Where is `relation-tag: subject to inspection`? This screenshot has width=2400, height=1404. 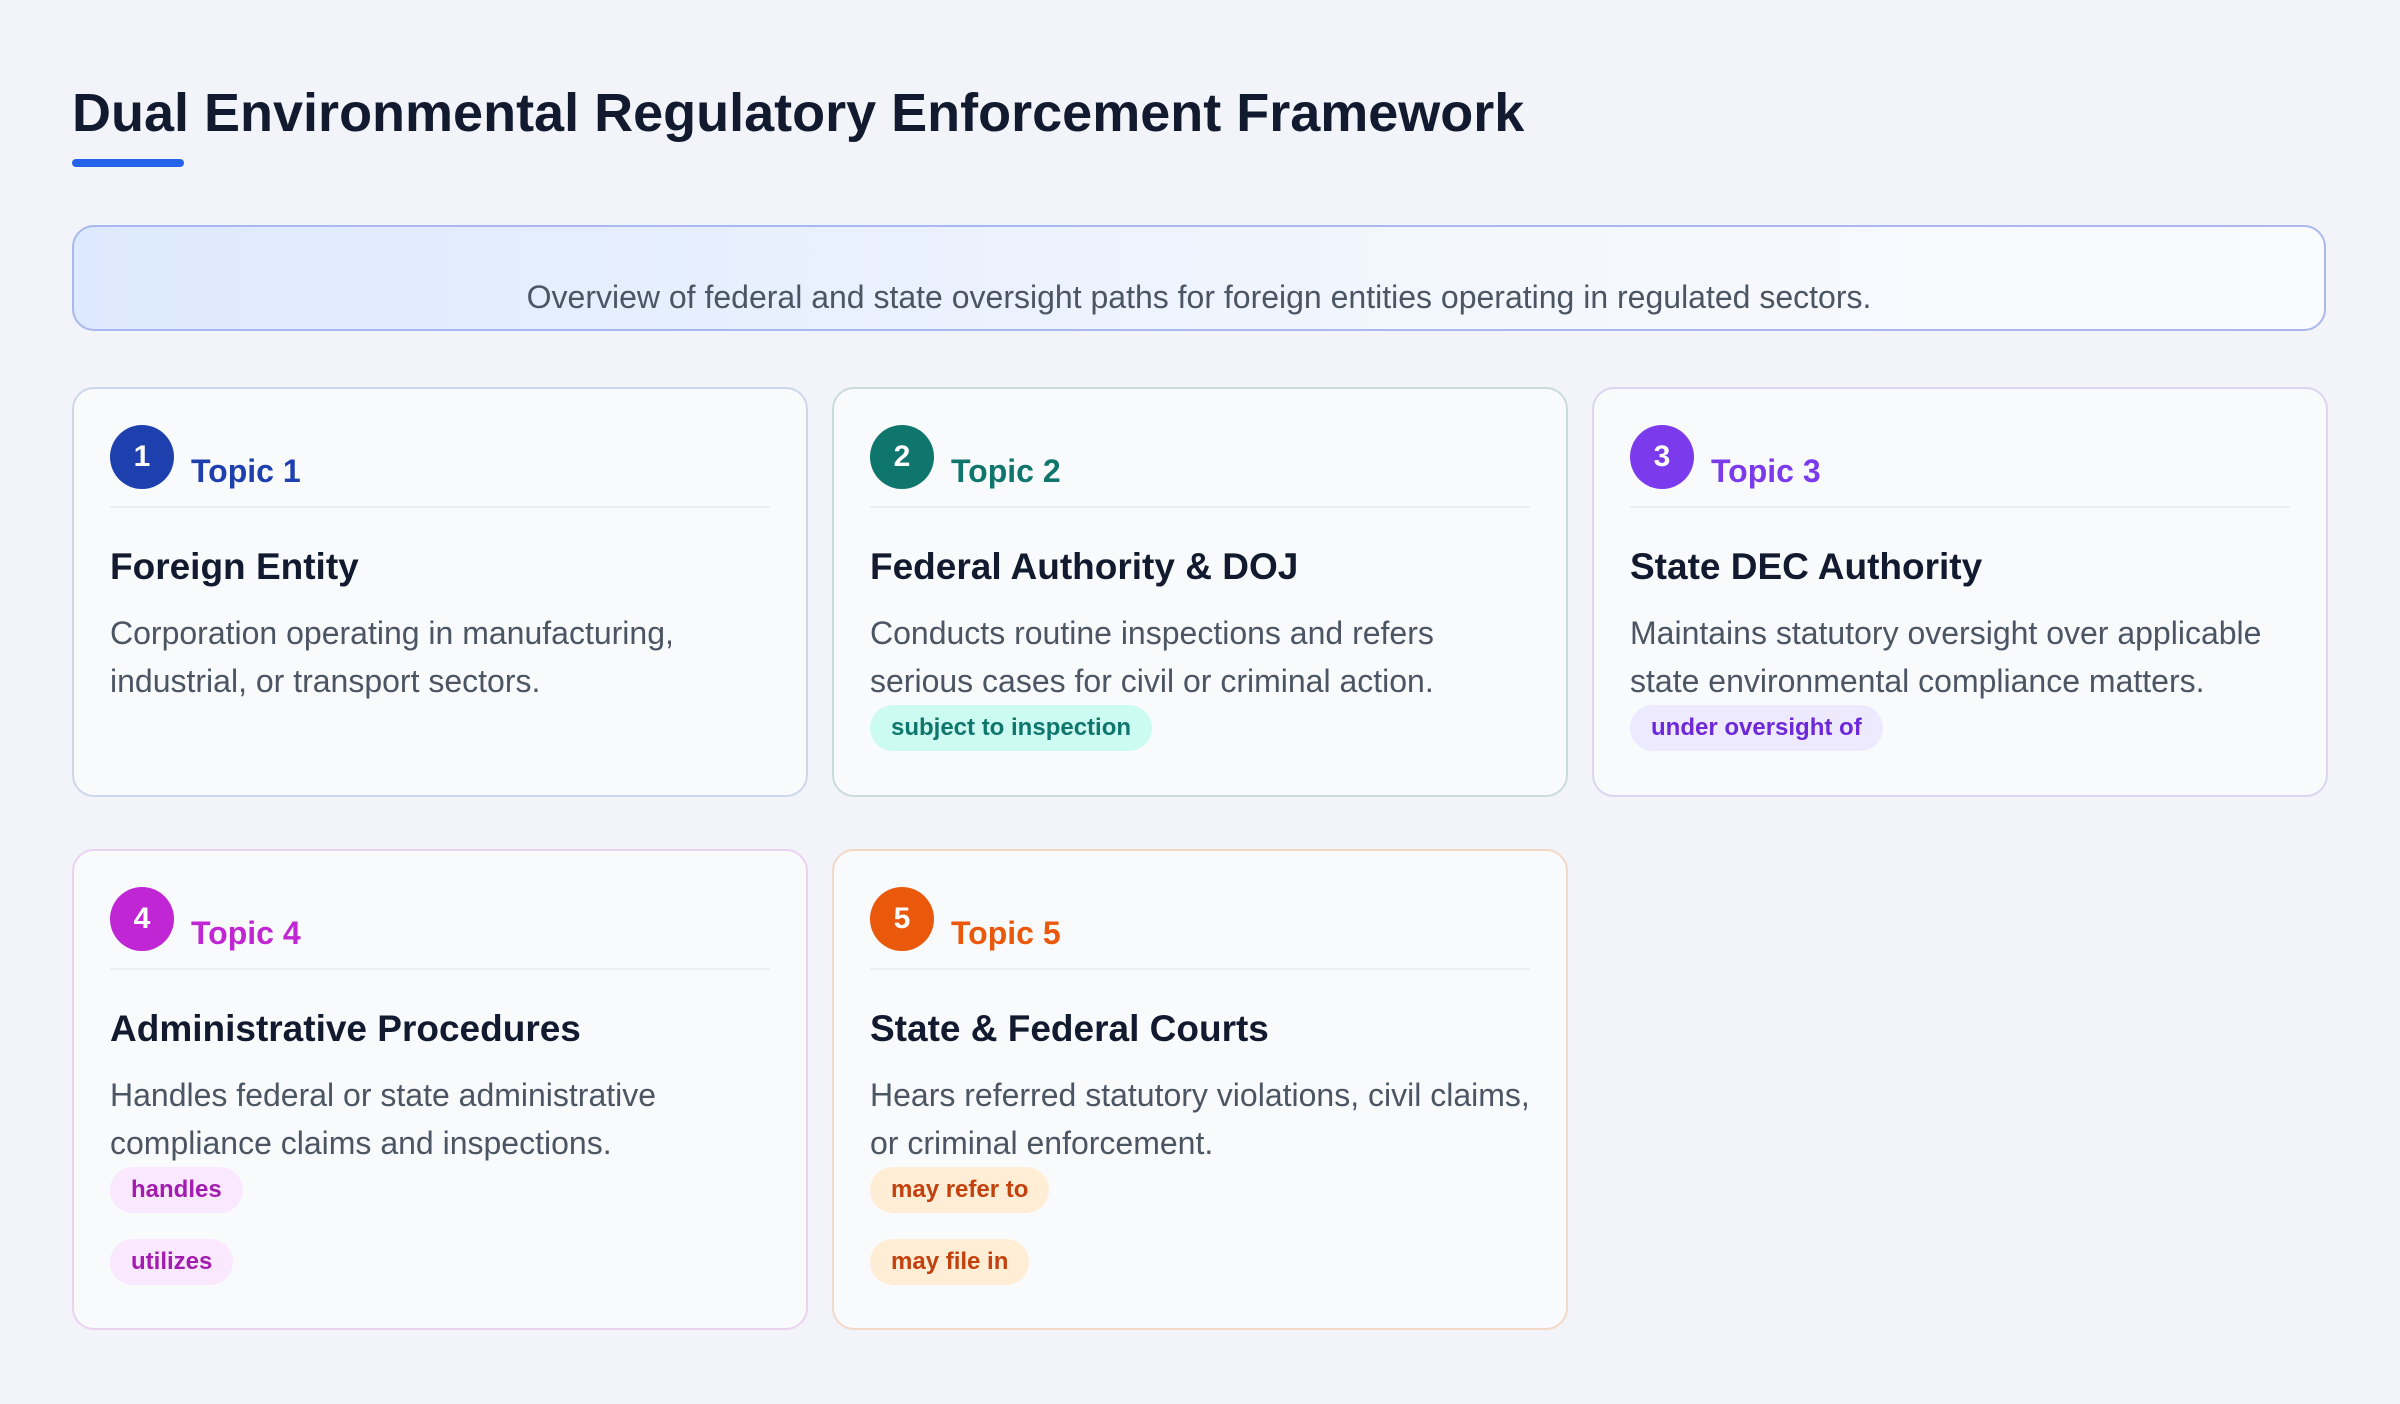 relation-tag: subject to inspection is located at coordinates (1011, 728).